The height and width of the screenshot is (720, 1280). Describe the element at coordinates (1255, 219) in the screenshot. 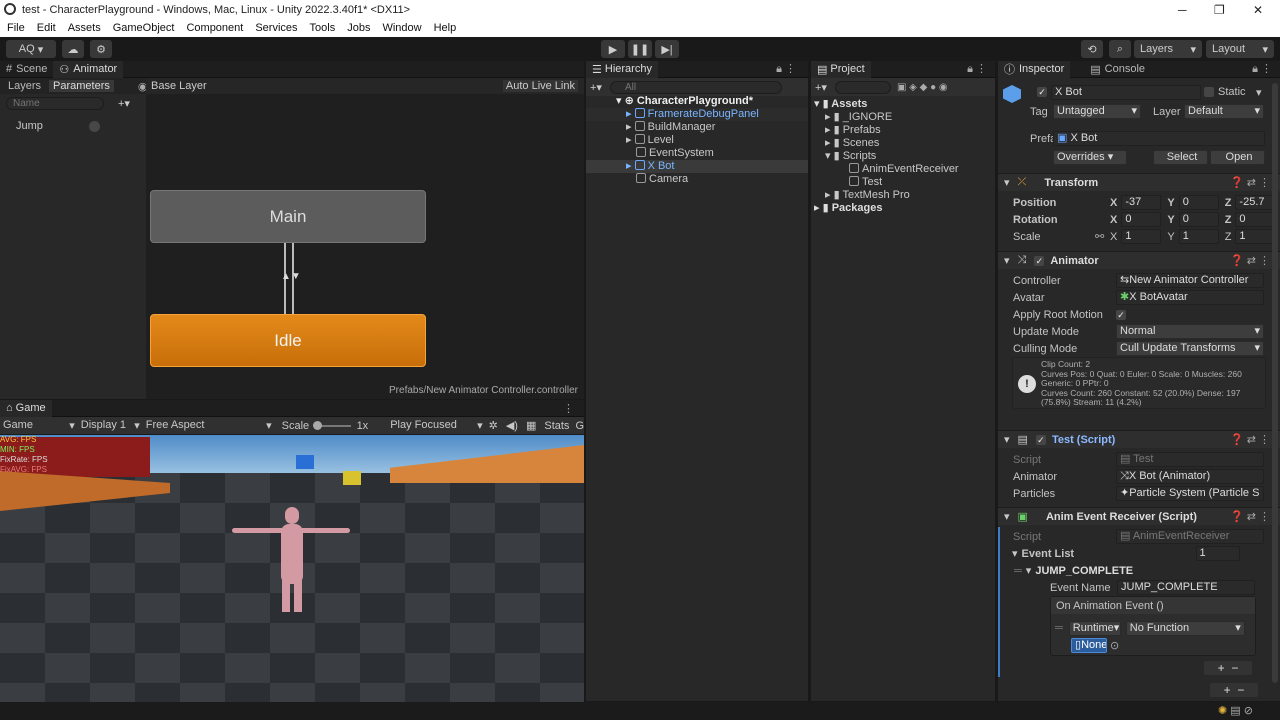

I see `rotation-z: 0` at that location.